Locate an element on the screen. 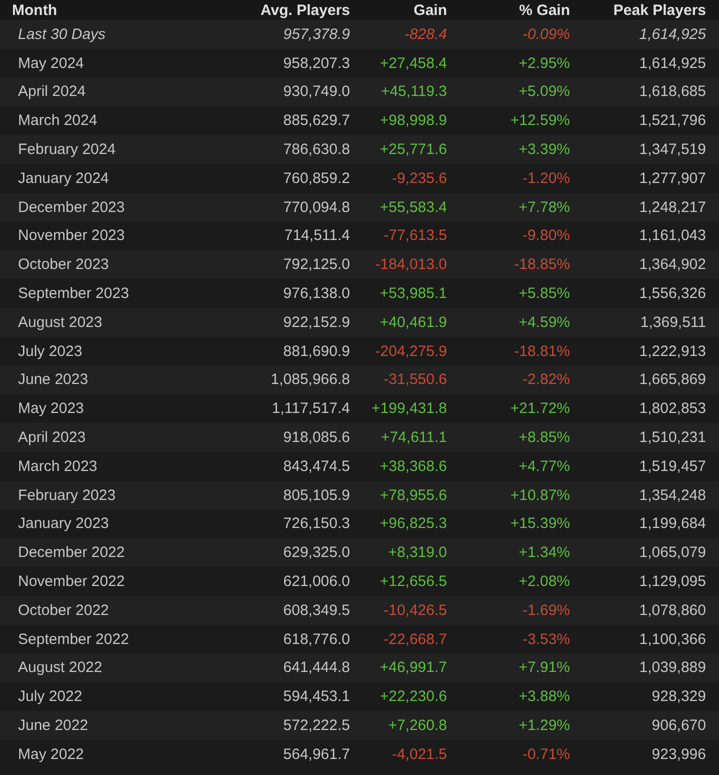 The height and width of the screenshot is (775, 719). table-cell-text: -828.4 is located at coordinates (425, 34).